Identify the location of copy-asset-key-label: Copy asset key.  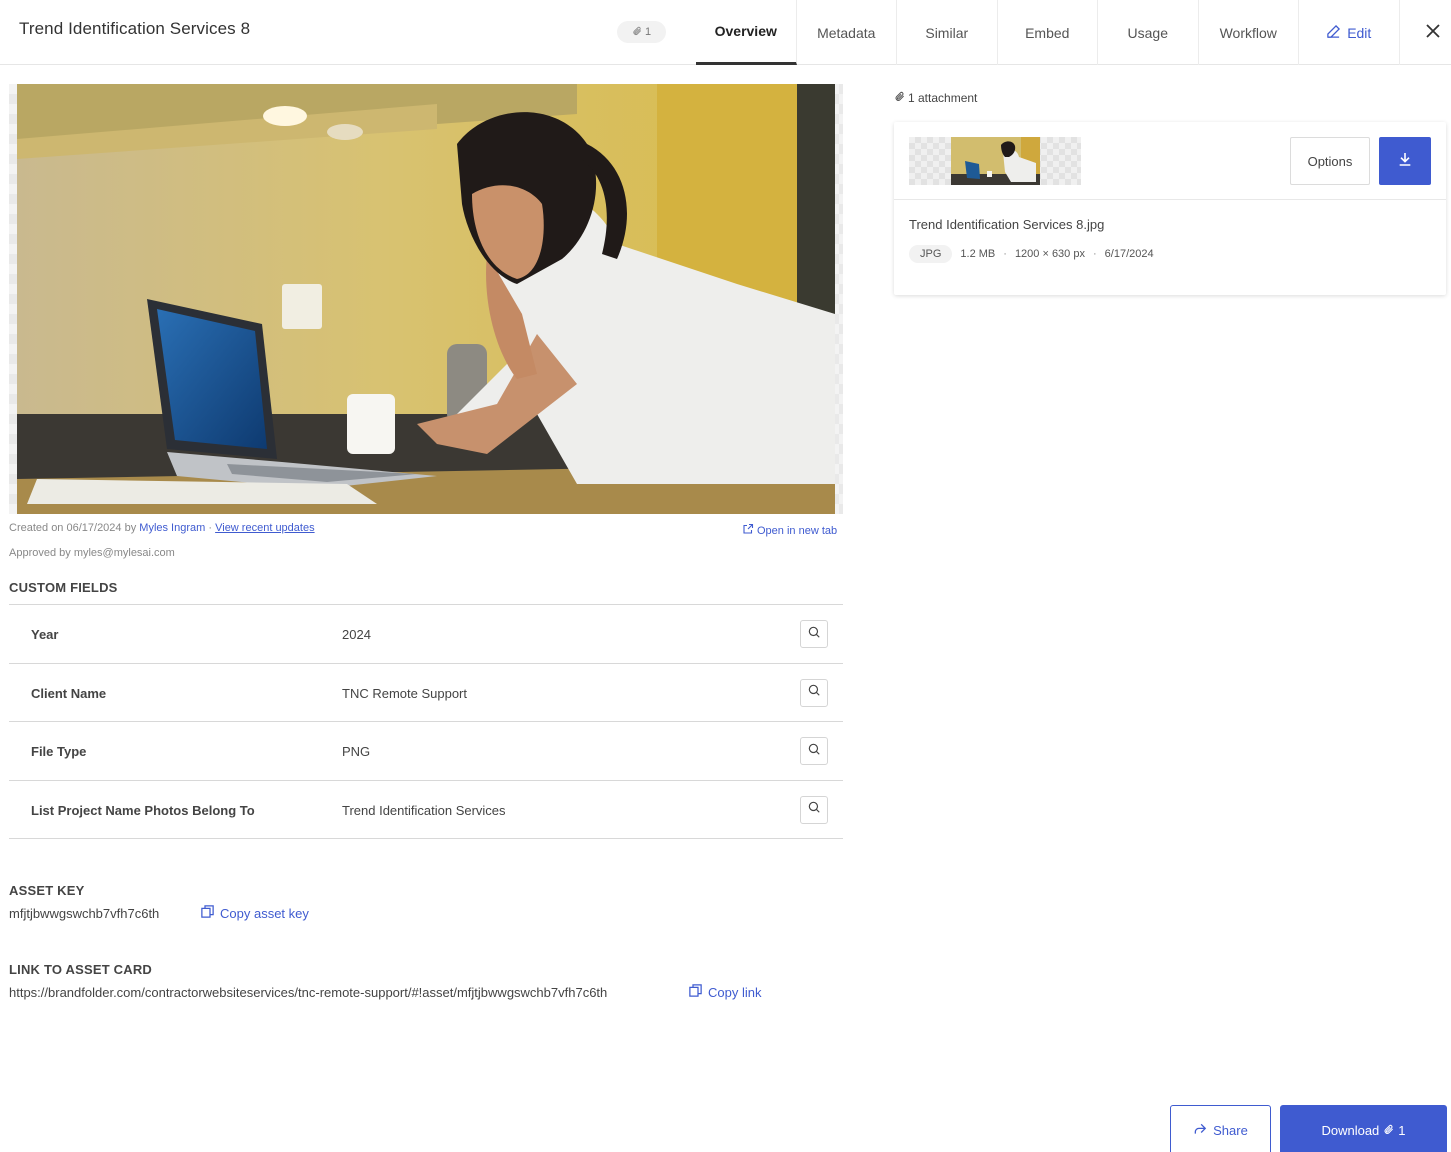
(264, 913).